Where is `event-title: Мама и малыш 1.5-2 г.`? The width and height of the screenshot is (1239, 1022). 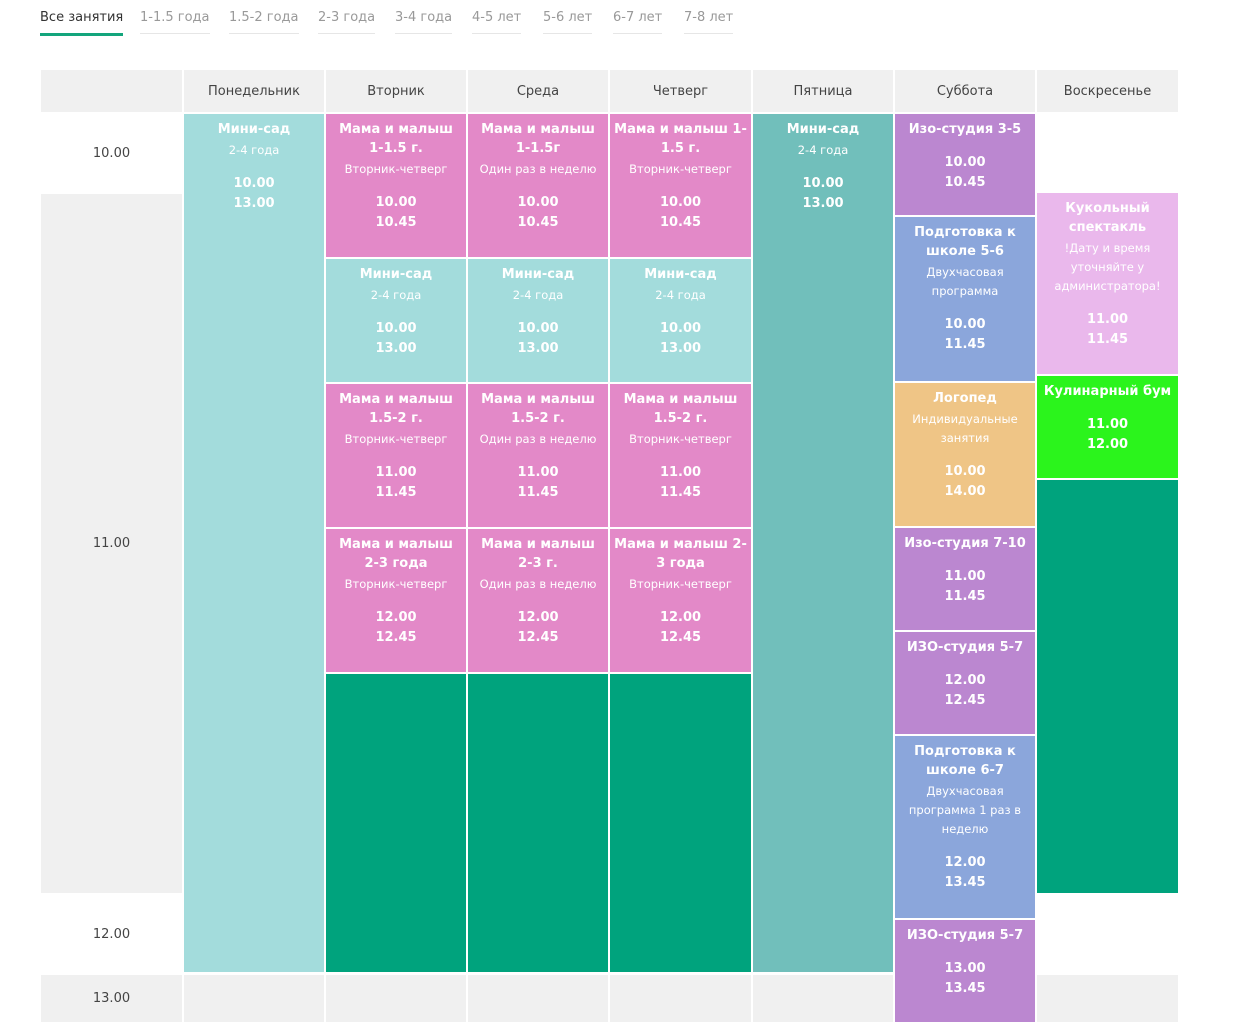 event-title: Мама и малыш 1.5-2 г. is located at coordinates (538, 409).